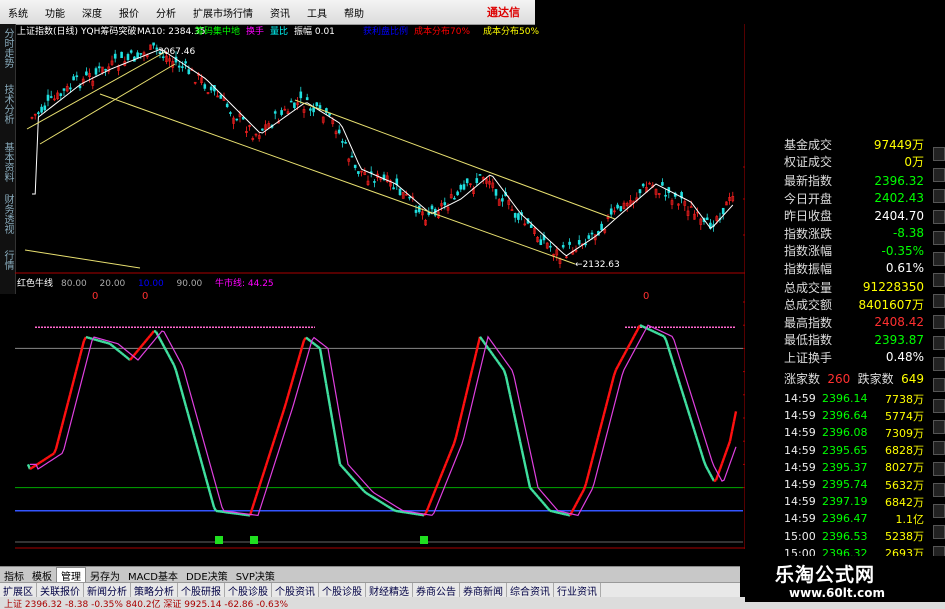 The image size is (945, 609). I want to click on info-tab-4: 个股研报, so click(201, 590).